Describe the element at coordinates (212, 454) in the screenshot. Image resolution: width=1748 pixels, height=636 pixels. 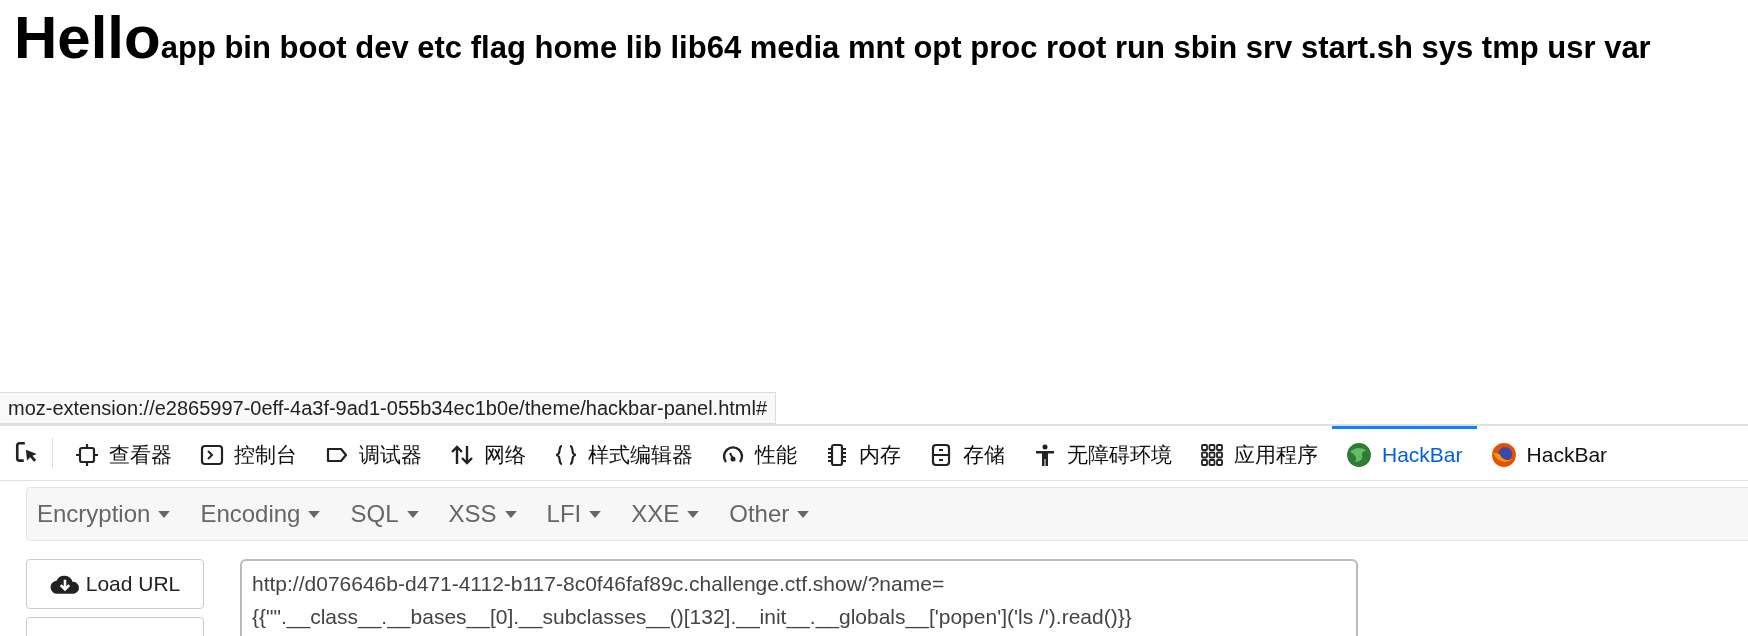
I see `console-icon` at that location.